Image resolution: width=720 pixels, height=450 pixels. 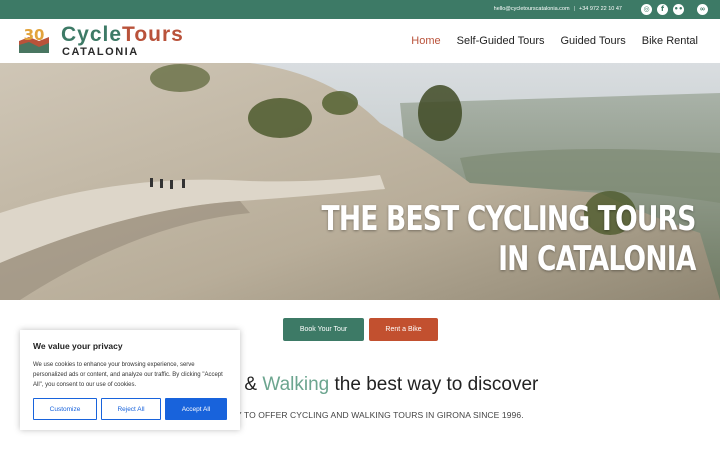 I want to click on intro-tagline: ng & Walking the best way to discover, so click(x=378, y=385).